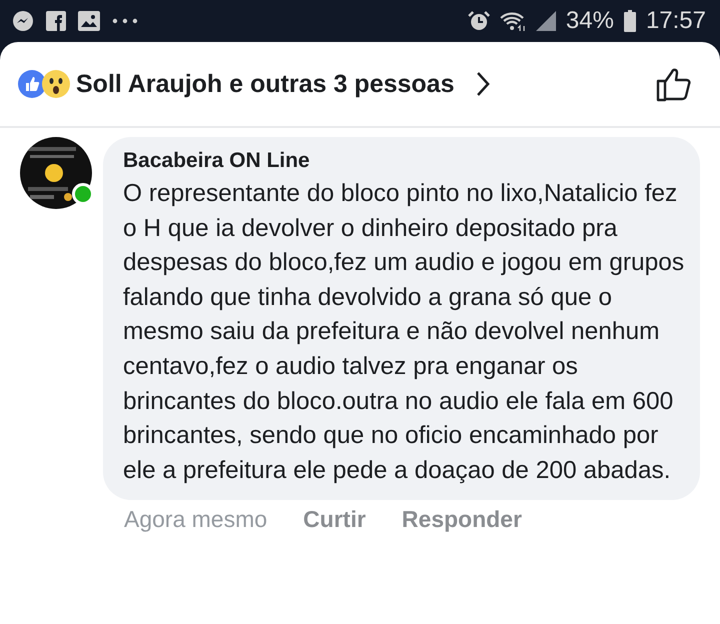 The height and width of the screenshot is (624, 720). What do you see at coordinates (196, 520) in the screenshot?
I see `comment-time: Agora mesmo` at bounding box center [196, 520].